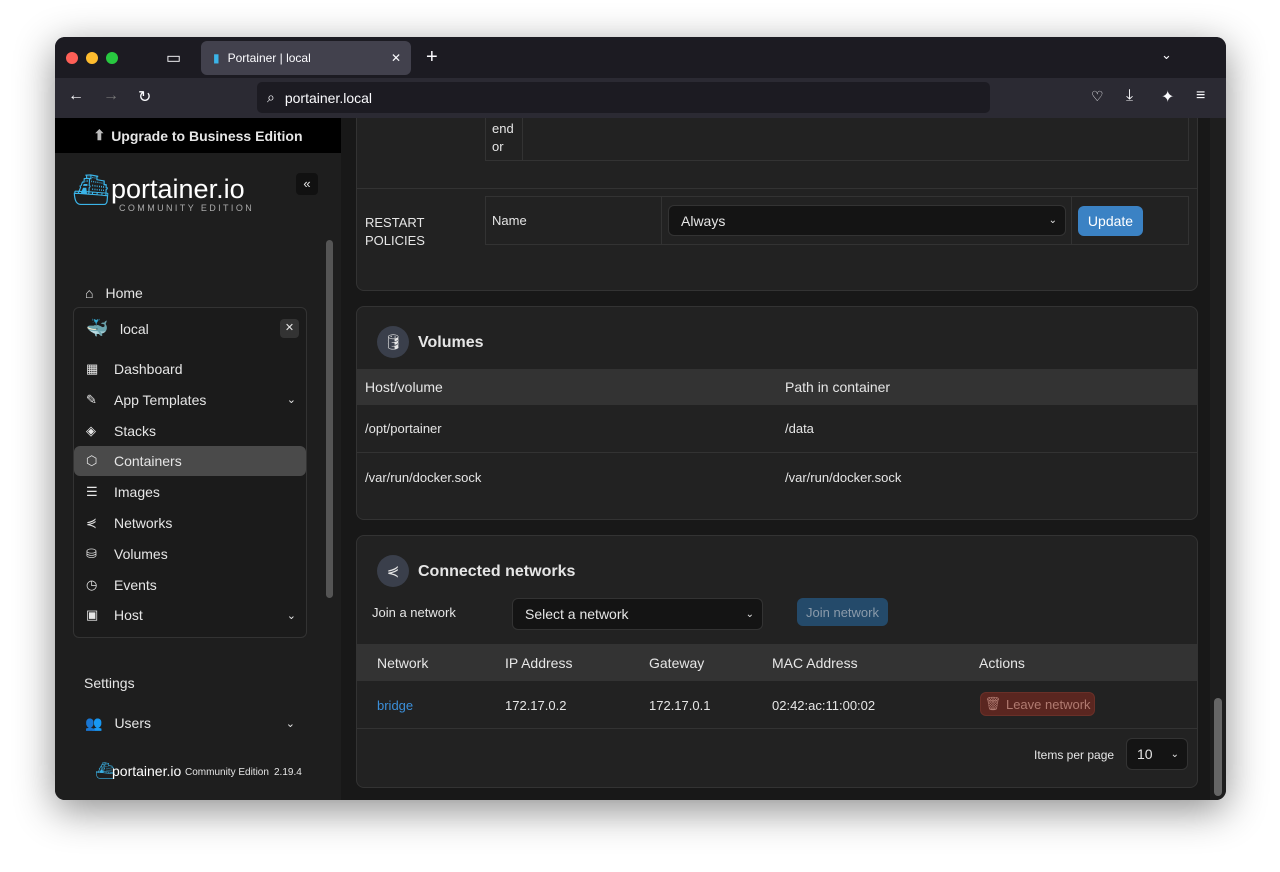 This screenshot has width=1280, height=872. What do you see at coordinates (329, 419) in the screenshot?
I see `sidebar-scrollbar` at bounding box center [329, 419].